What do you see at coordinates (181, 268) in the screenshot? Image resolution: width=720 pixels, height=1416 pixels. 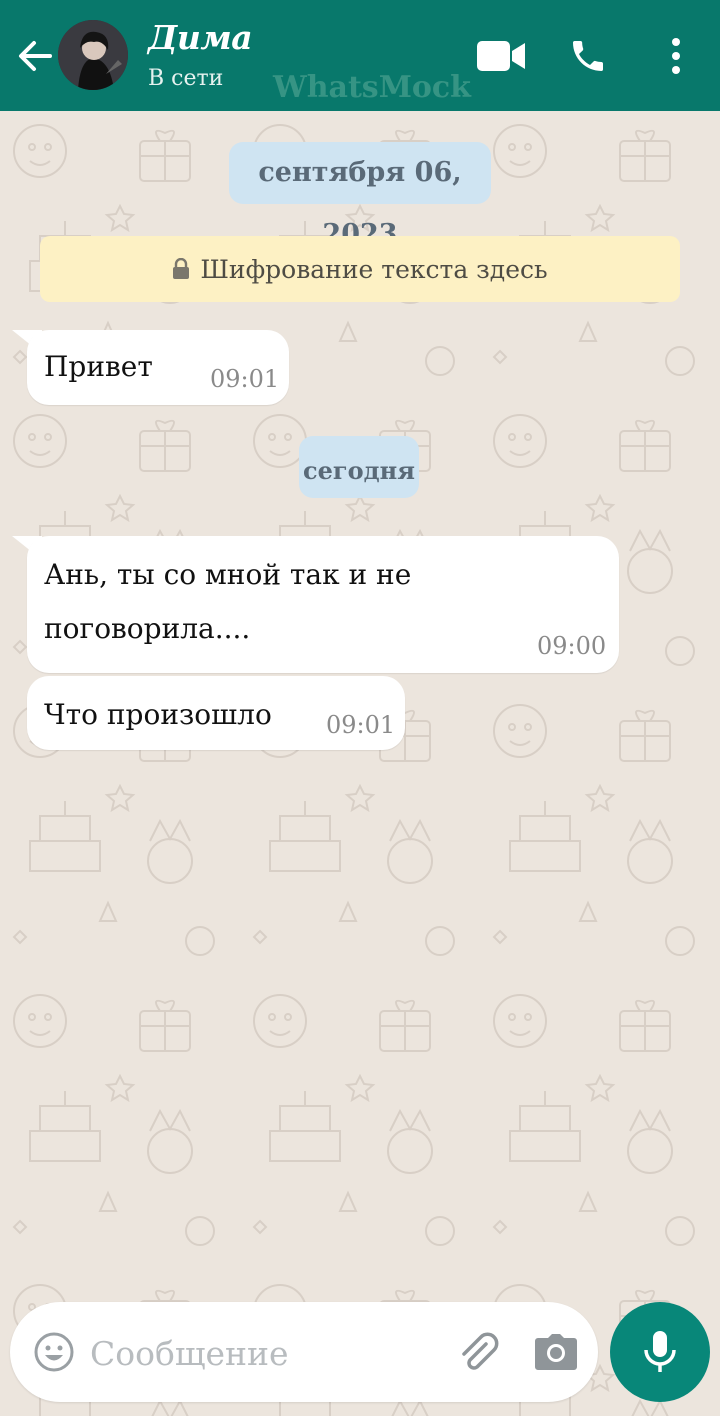 I see `lock-icon` at bounding box center [181, 268].